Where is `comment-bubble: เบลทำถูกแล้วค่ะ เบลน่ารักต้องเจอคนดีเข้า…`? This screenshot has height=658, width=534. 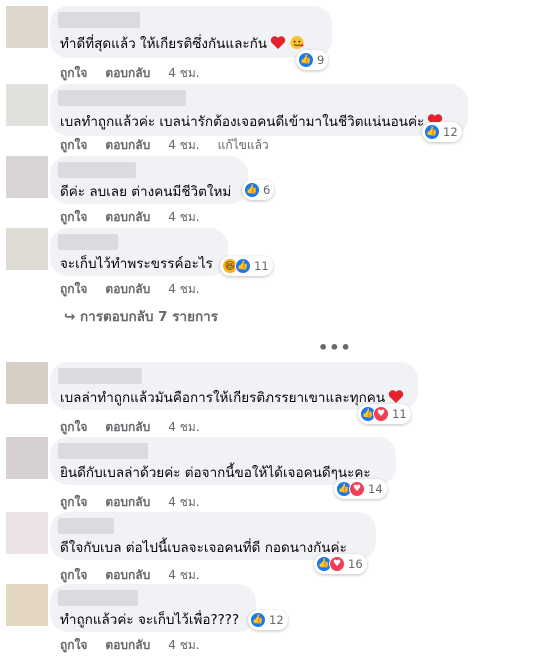 comment-bubble: เบลทำถูกแล้วค่ะ เบลน่ารักต้องเจอคนดีเข้า… is located at coordinates (259, 110).